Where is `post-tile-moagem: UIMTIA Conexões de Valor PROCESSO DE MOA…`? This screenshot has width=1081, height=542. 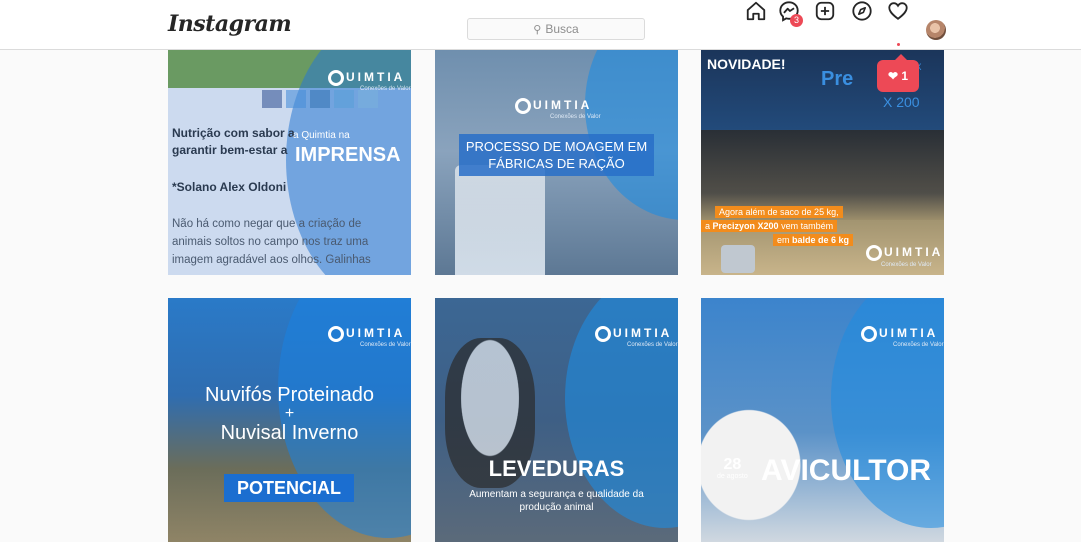 post-tile-moagem: UIMTIA Conexões de Valor PROCESSO DE MOA… is located at coordinates (556, 162).